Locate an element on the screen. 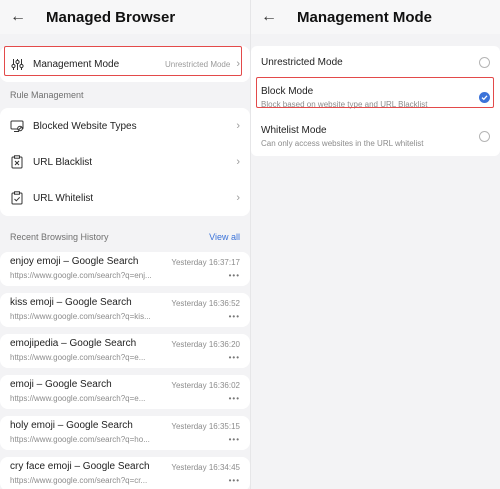 This screenshot has height=489, width=500. history-item-title: holy emoji – Google Search is located at coordinates (71, 425).